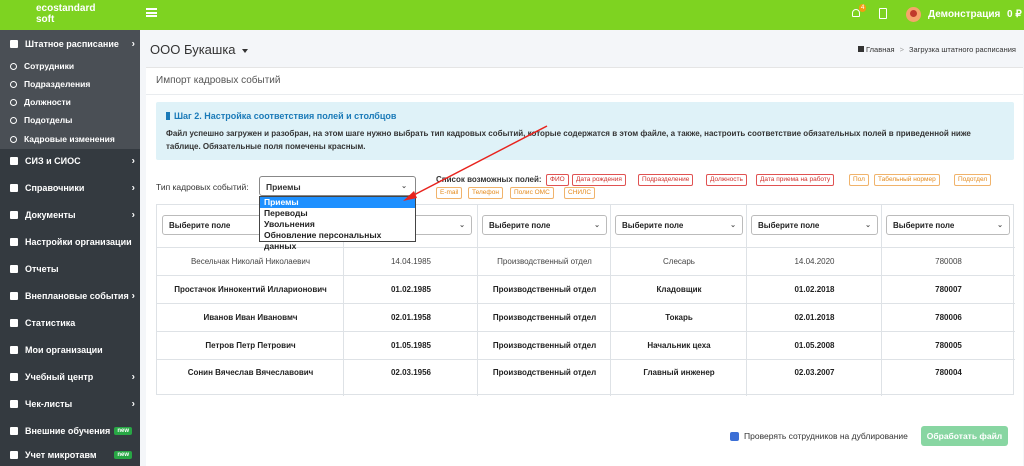 This screenshot has width=1024, height=466. What do you see at coordinates (250, 261) in the screenshot?
I see `cell-name: Весельчак Николай Николаевич` at bounding box center [250, 261].